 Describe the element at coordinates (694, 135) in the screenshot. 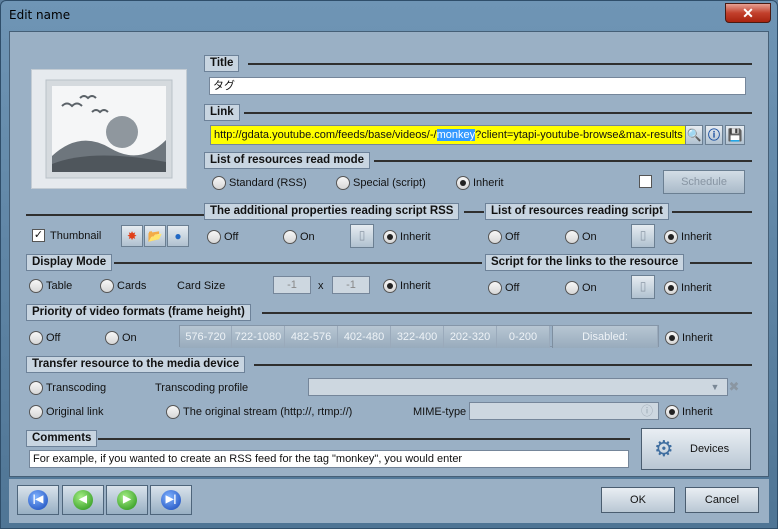

I see `search-icon: 🔍` at that location.